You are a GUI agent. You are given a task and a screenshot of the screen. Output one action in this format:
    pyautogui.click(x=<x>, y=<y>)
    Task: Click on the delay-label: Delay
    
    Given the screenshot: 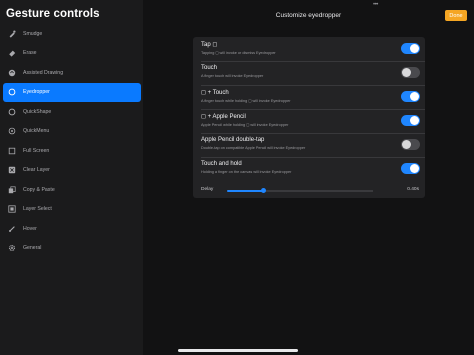 What is the action you would take?
    pyautogui.click(x=207, y=189)
    